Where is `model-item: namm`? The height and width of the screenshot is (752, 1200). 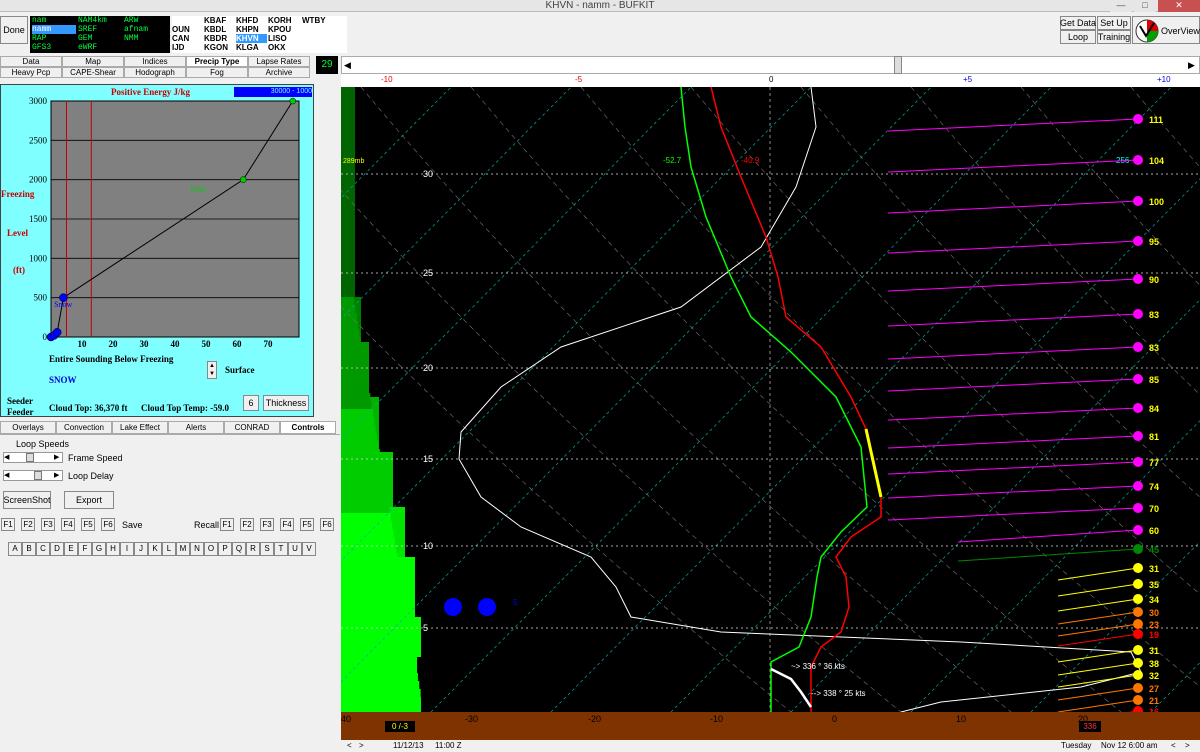 model-item: namm is located at coordinates (54, 29).